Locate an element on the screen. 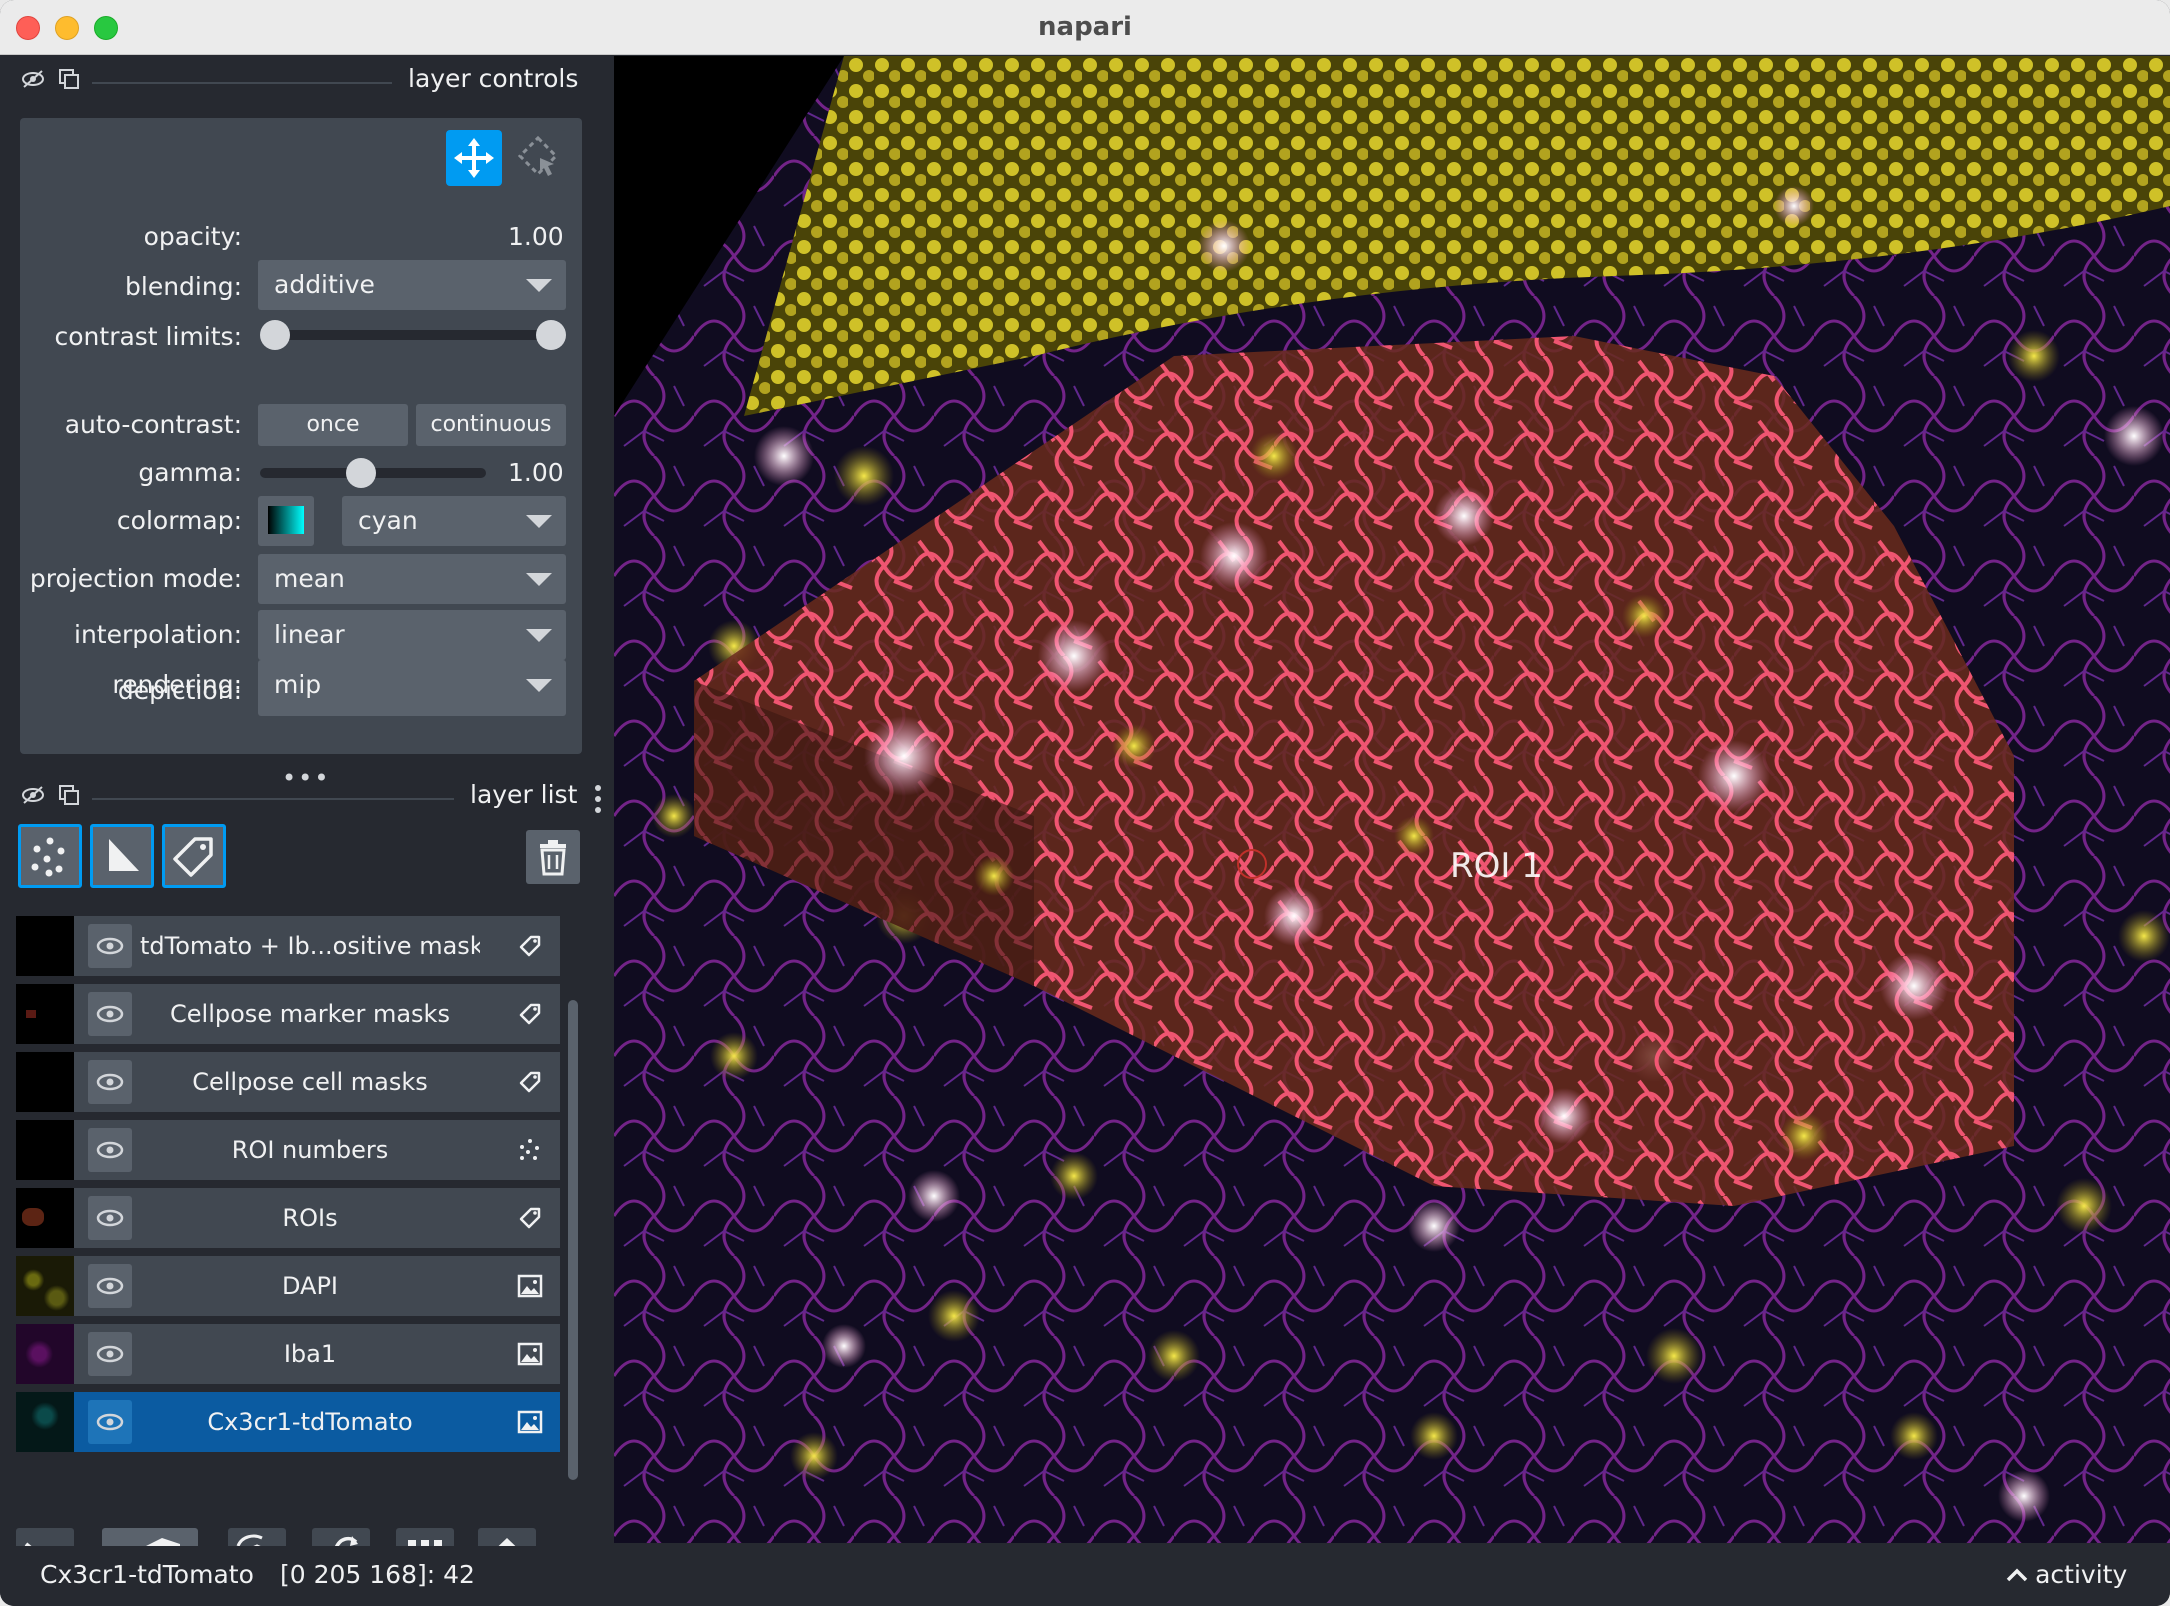 The width and height of the screenshot is (2170, 1606). status-layer-name: Cx3cr1-tdTomato is located at coordinates (147, 1574).